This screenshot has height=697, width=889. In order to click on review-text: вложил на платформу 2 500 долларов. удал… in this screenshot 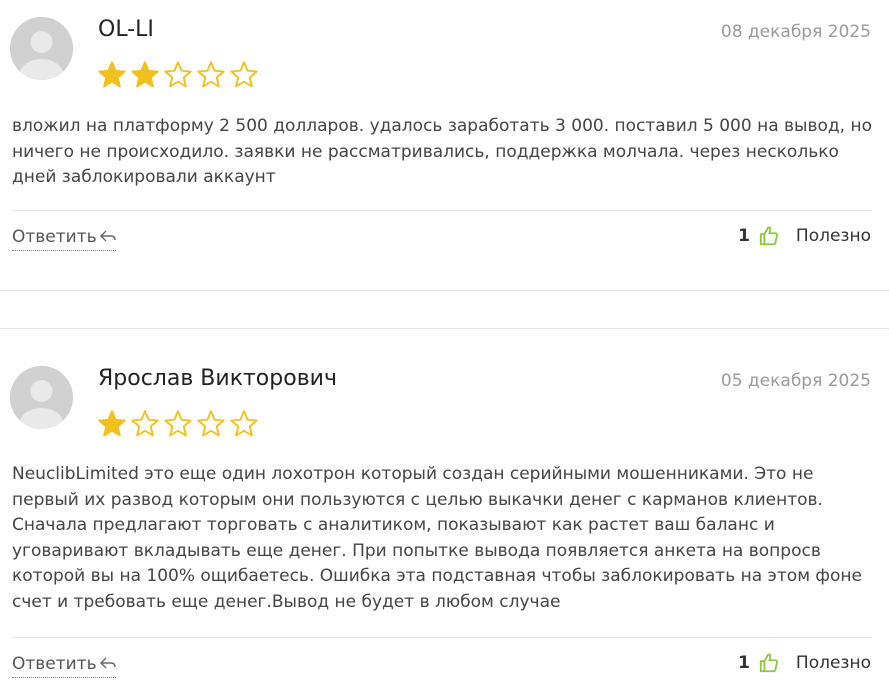, I will do `click(442, 152)`.